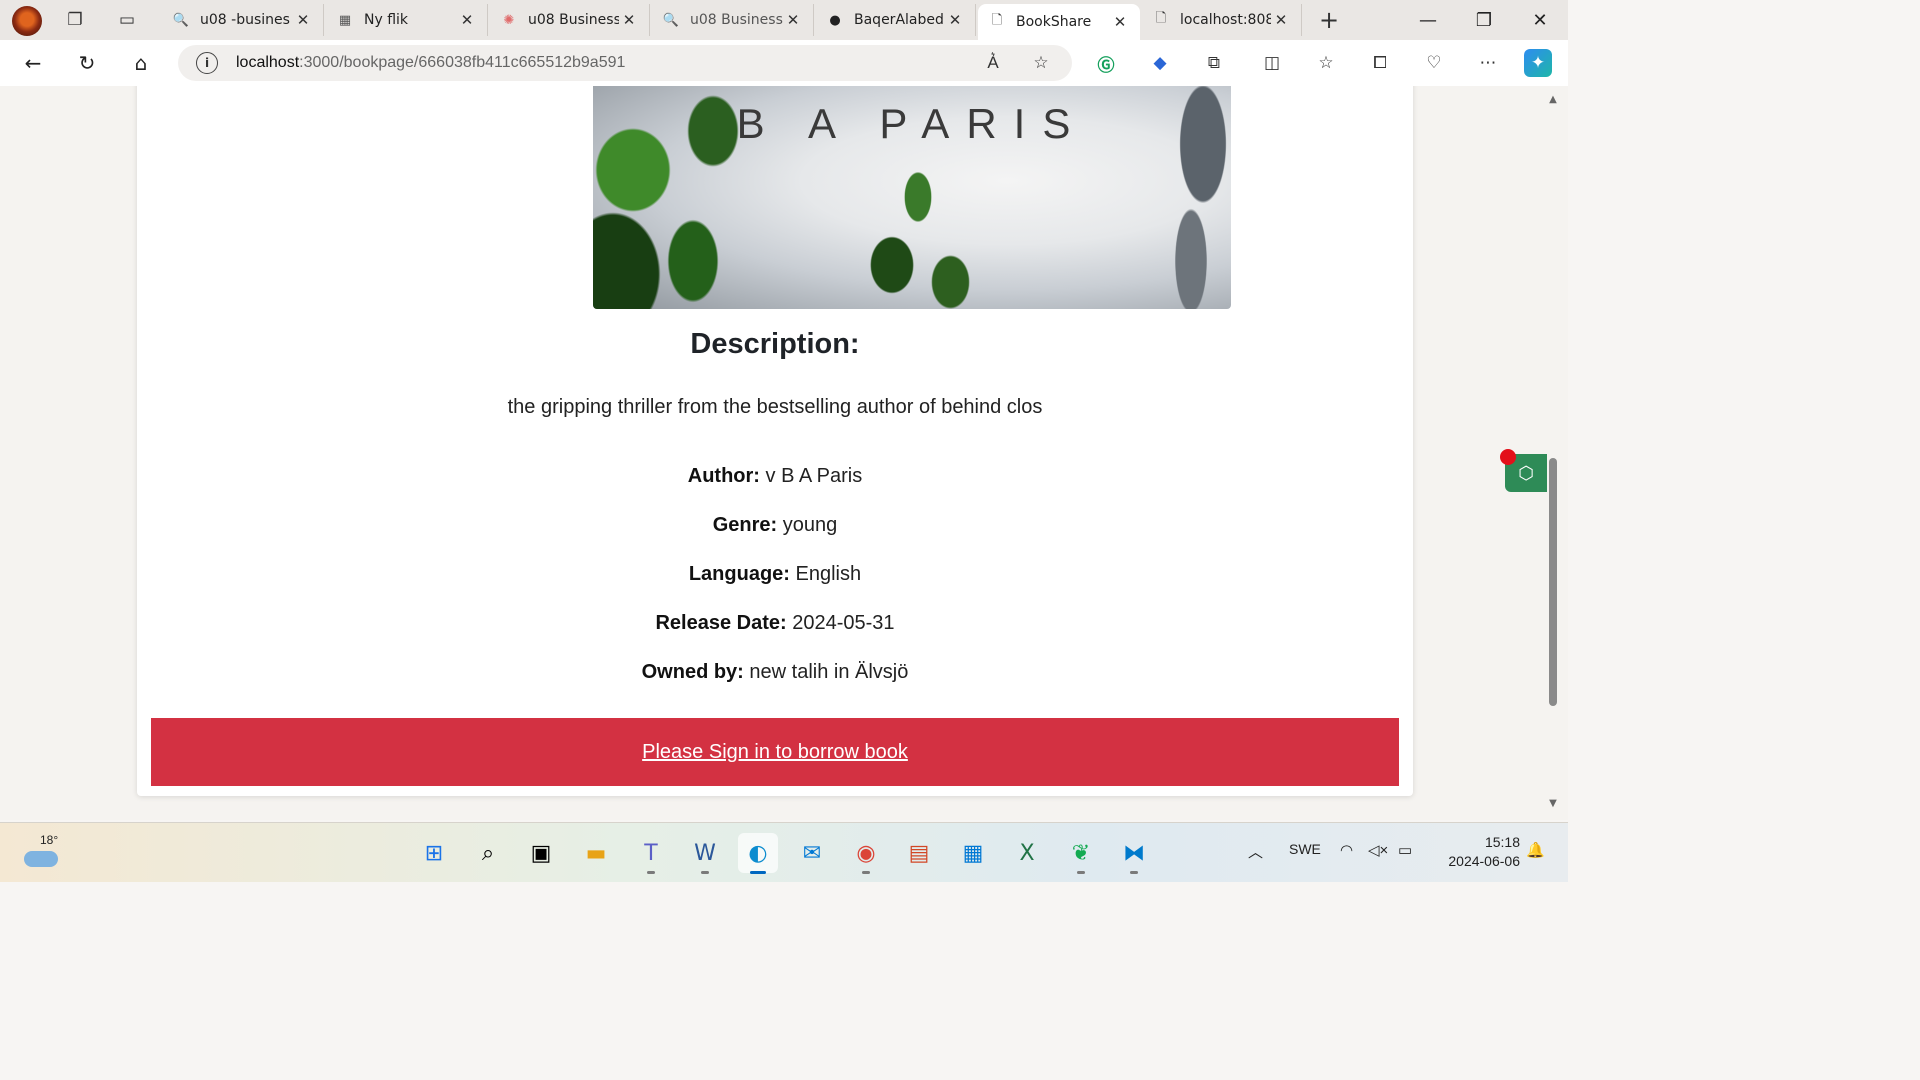 The image size is (1920, 1080). Describe the element at coordinates (993, 63) in the screenshot. I see `read-aloud-icon: A͛` at that location.